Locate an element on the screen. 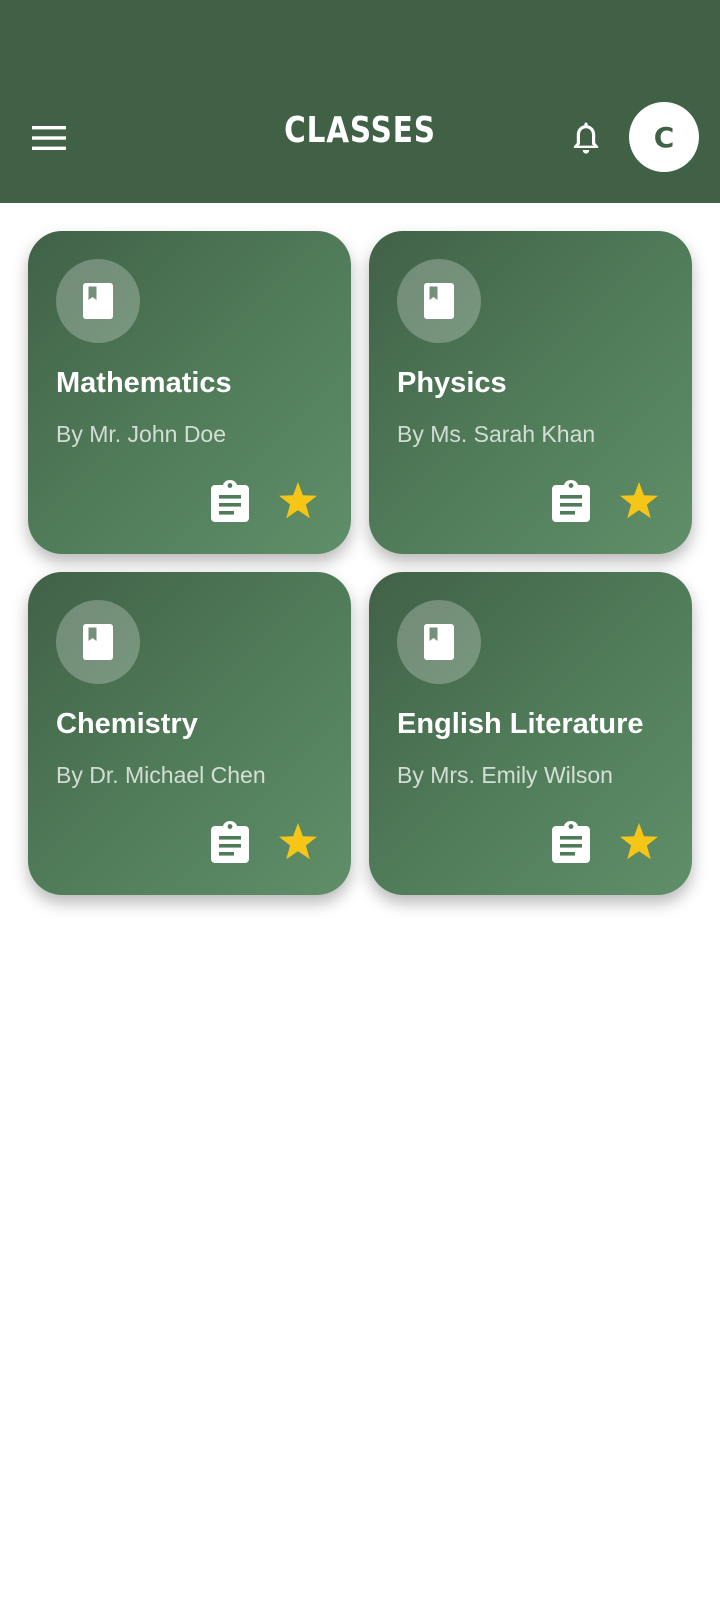 The width and height of the screenshot is (720, 1599). avatar: C is located at coordinates (664, 137).